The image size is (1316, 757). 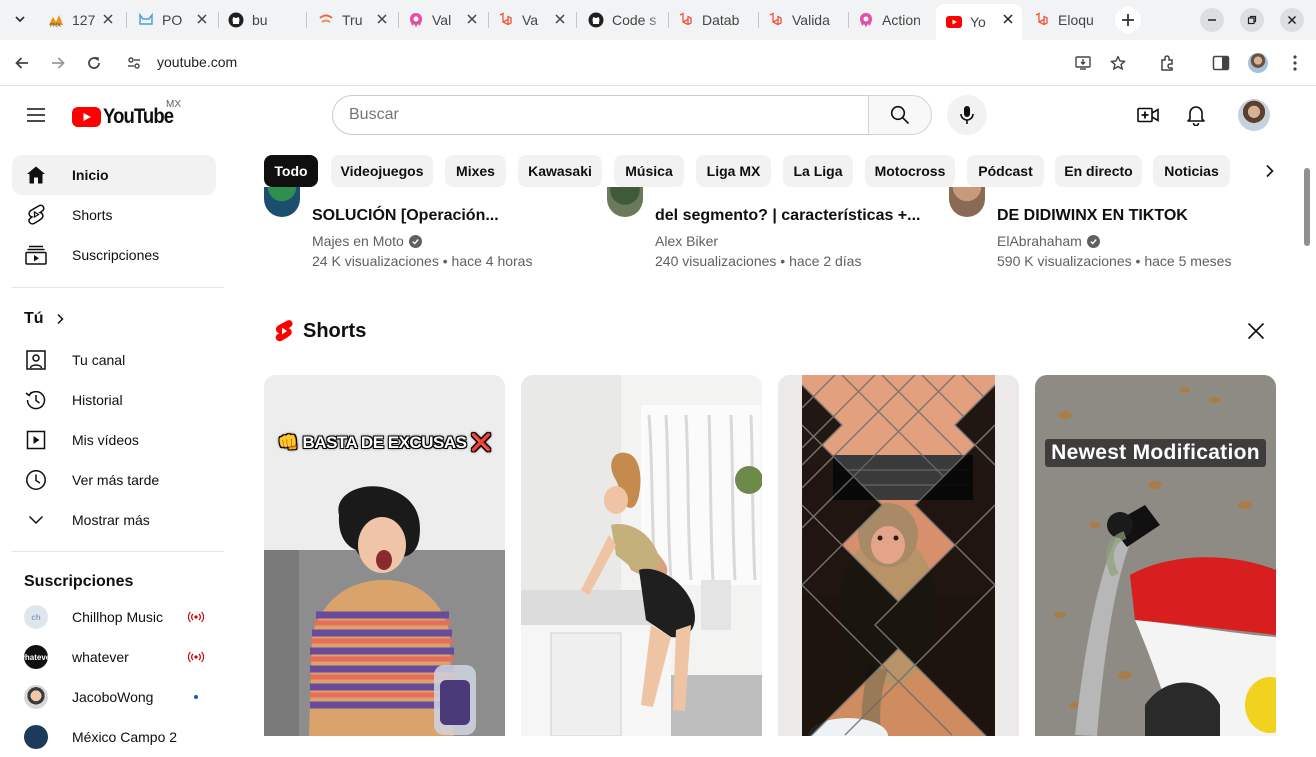 I want to click on account-avatar, so click(x=1254, y=115).